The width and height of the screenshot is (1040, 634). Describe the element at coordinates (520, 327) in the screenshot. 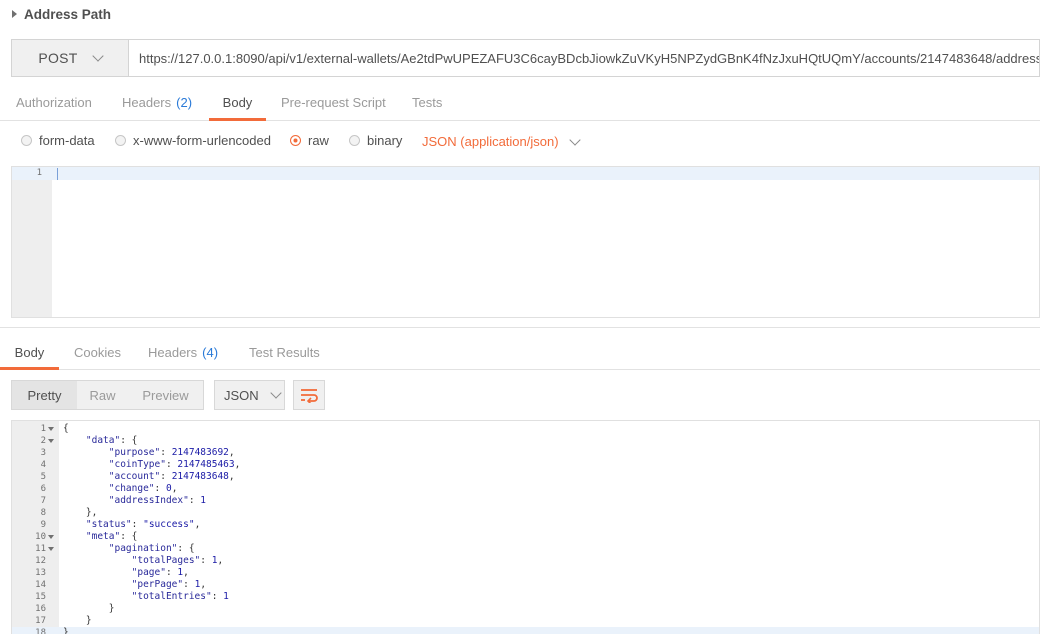

I see `divider` at that location.